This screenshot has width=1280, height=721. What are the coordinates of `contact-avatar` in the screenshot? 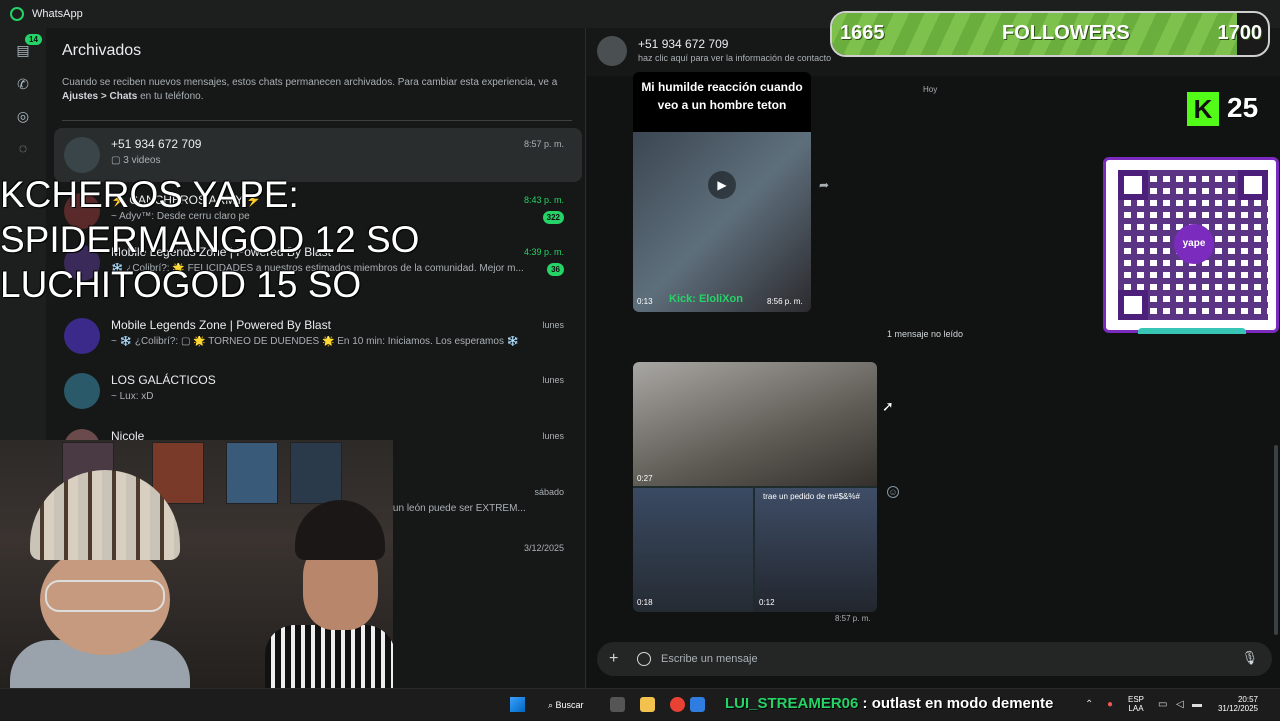 It's located at (612, 51).